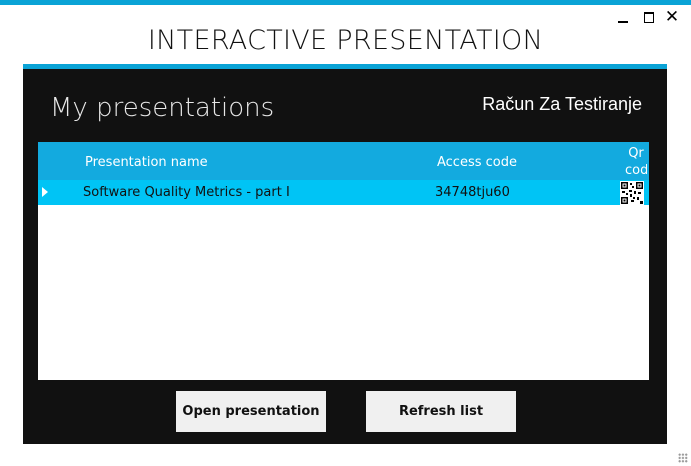 The image size is (691, 466). Describe the element at coordinates (623, 17) in the screenshot. I see `minimize-icon` at that location.